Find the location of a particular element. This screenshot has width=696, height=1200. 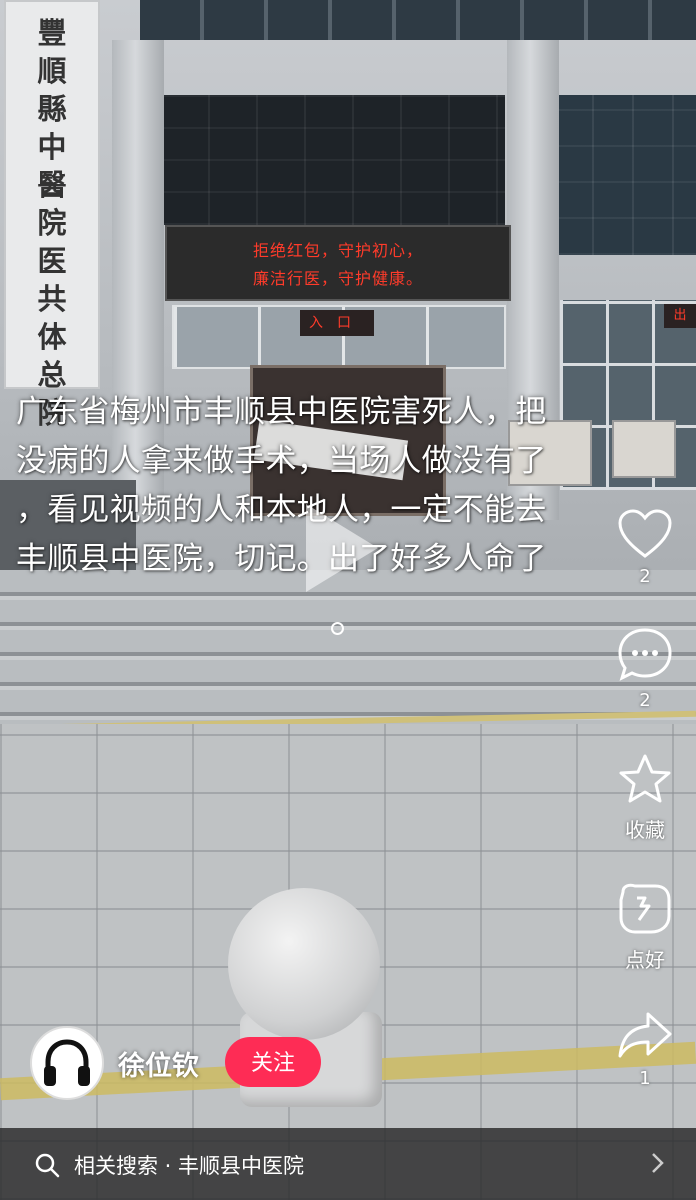

plaque-character: 院 is located at coordinates (52, 223).